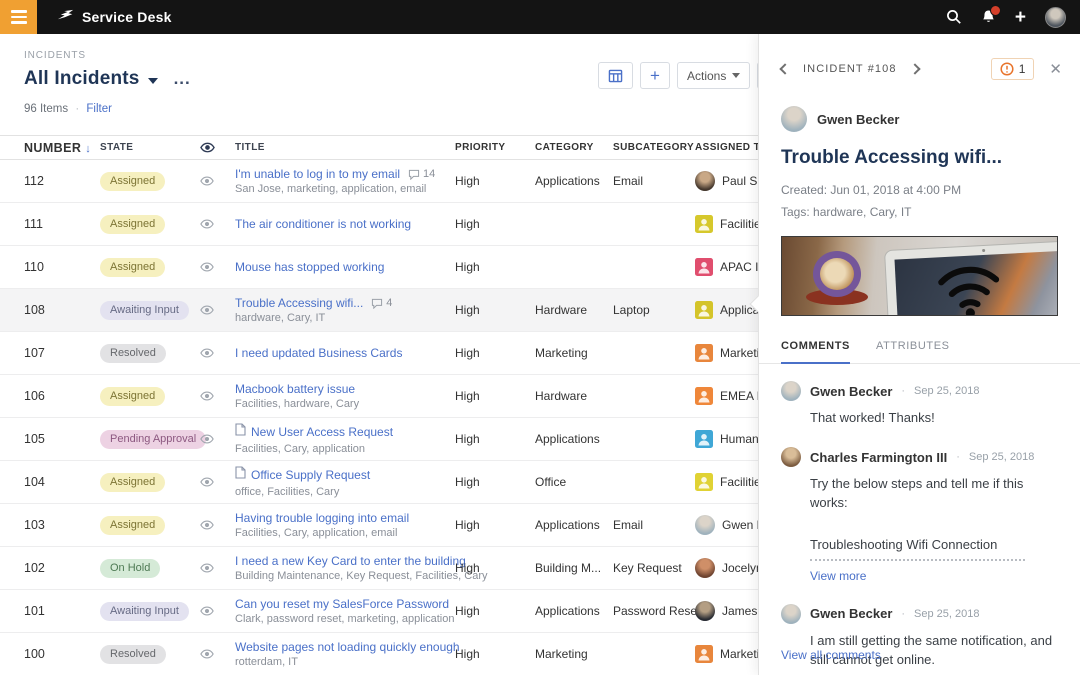 Image resolution: width=1080 pixels, height=675 pixels. What do you see at coordinates (34, 568) in the screenshot?
I see `incident-number: 102` at bounding box center [34, 568].